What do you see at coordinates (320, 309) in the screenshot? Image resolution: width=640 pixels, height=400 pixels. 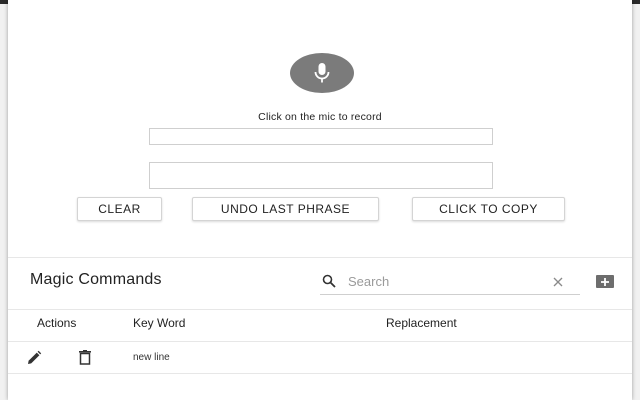 I see `header-divider-top` at bounding box center [320, 309].